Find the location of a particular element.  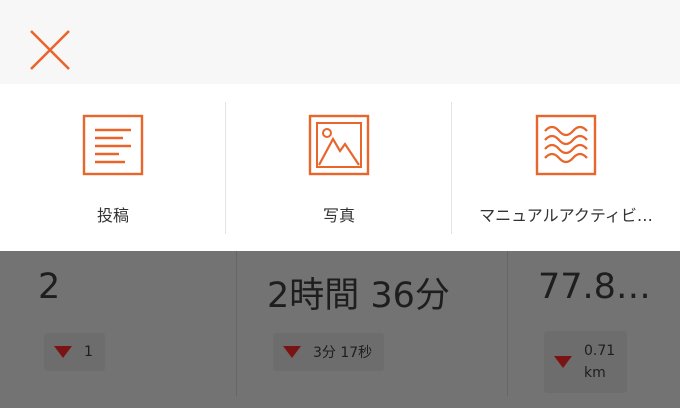

delta-text: 3分 17秒 is located at coordinates (343, 353).